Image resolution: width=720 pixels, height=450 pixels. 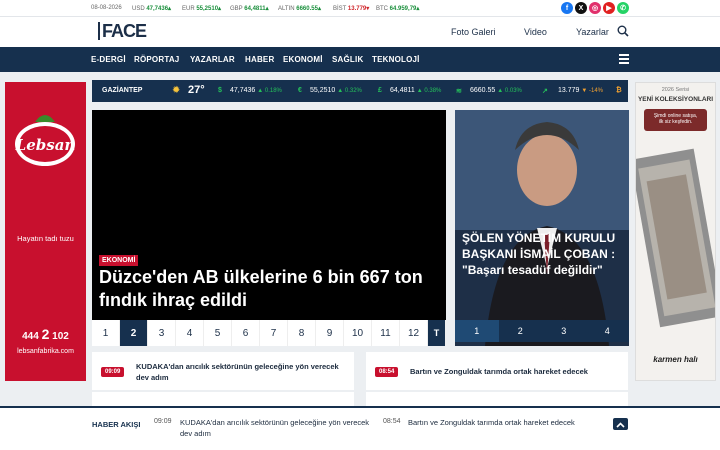 I want to click on dollar-icon: $, so click(x=220, y=90).